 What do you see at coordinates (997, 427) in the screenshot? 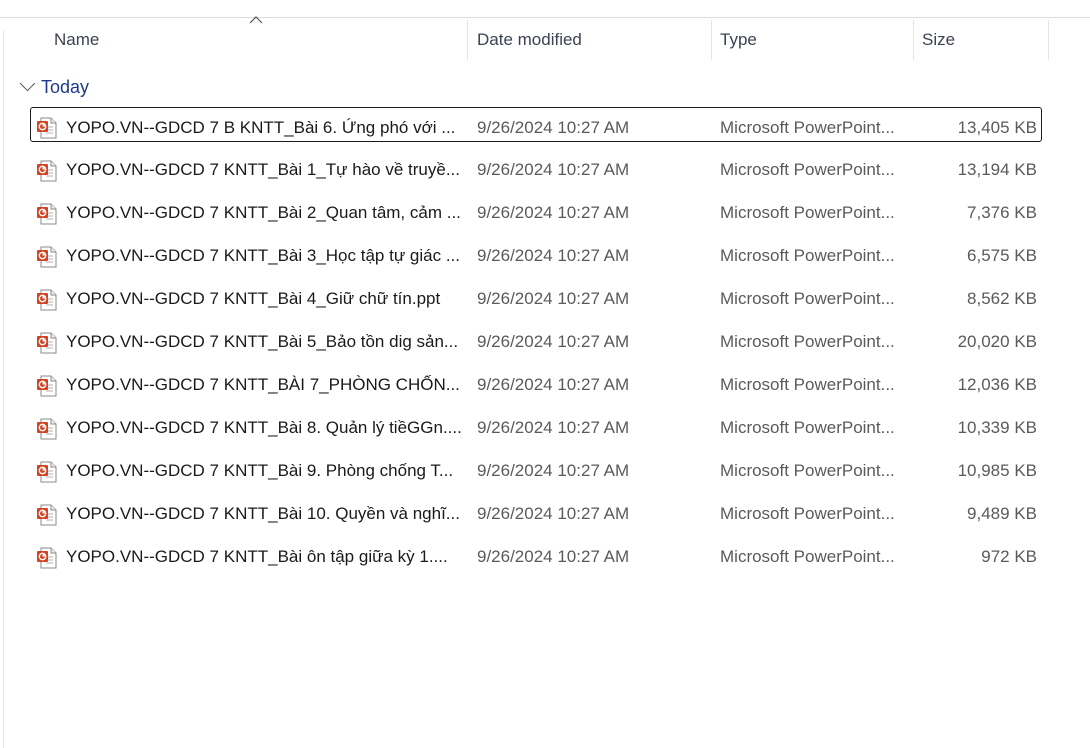
I see `file-size: 10,339 KB` at bounding box center [997, 427].